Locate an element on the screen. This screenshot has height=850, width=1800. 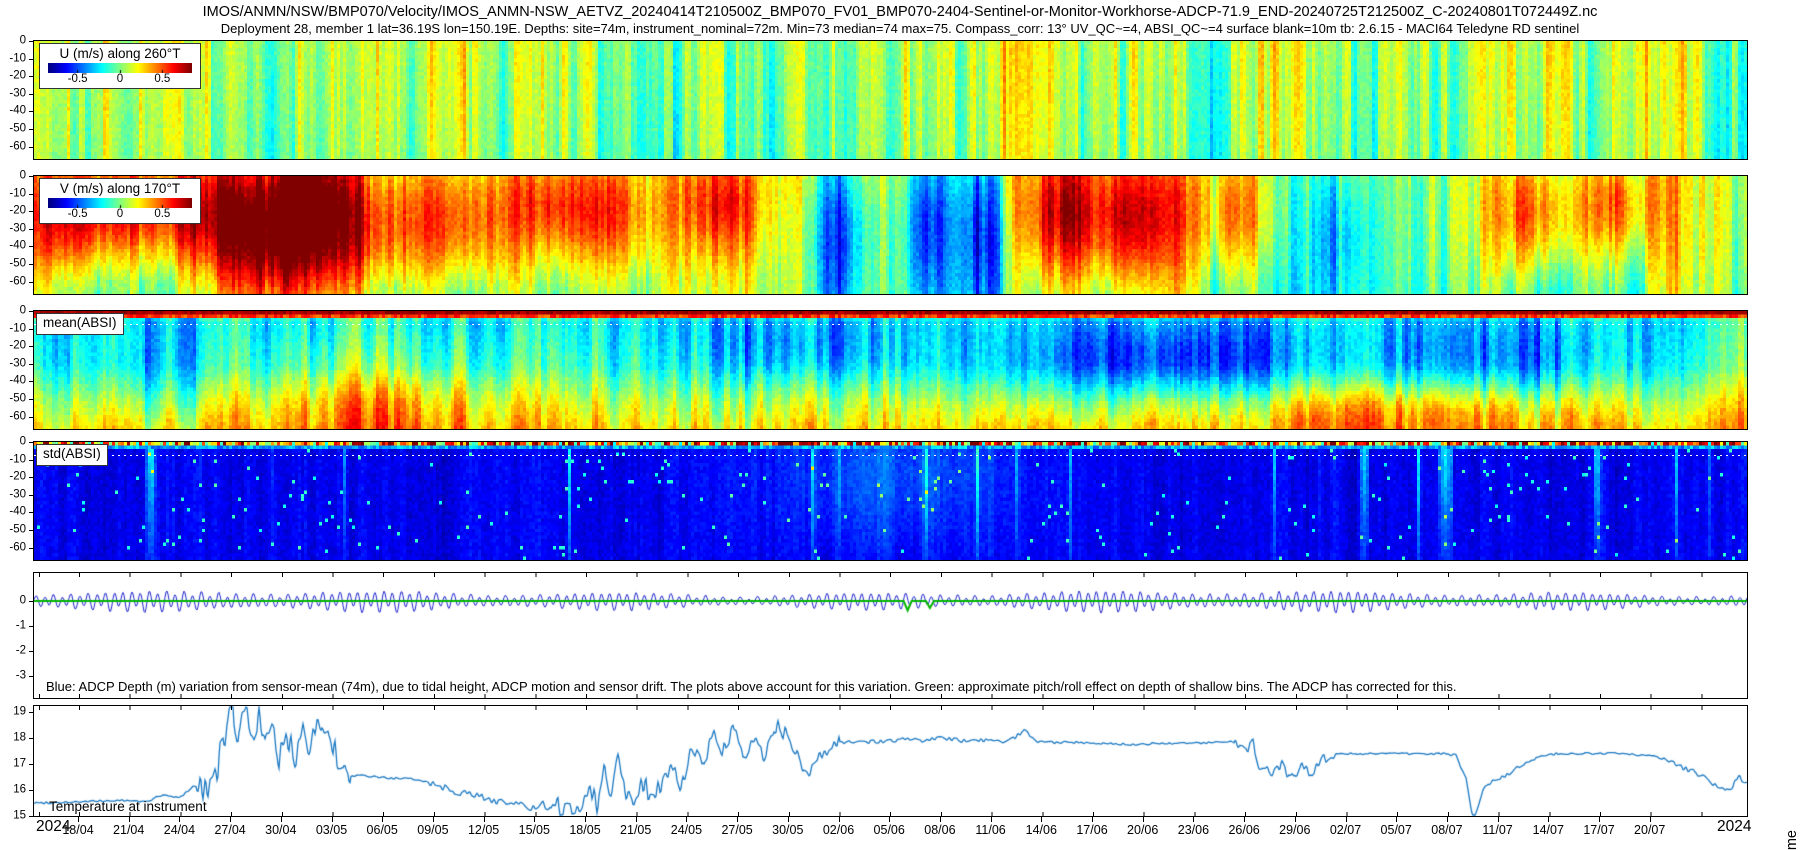
panel-temperature: Temperature at instrument 19 18 17 16 15 is located at coordinates (880, 763).